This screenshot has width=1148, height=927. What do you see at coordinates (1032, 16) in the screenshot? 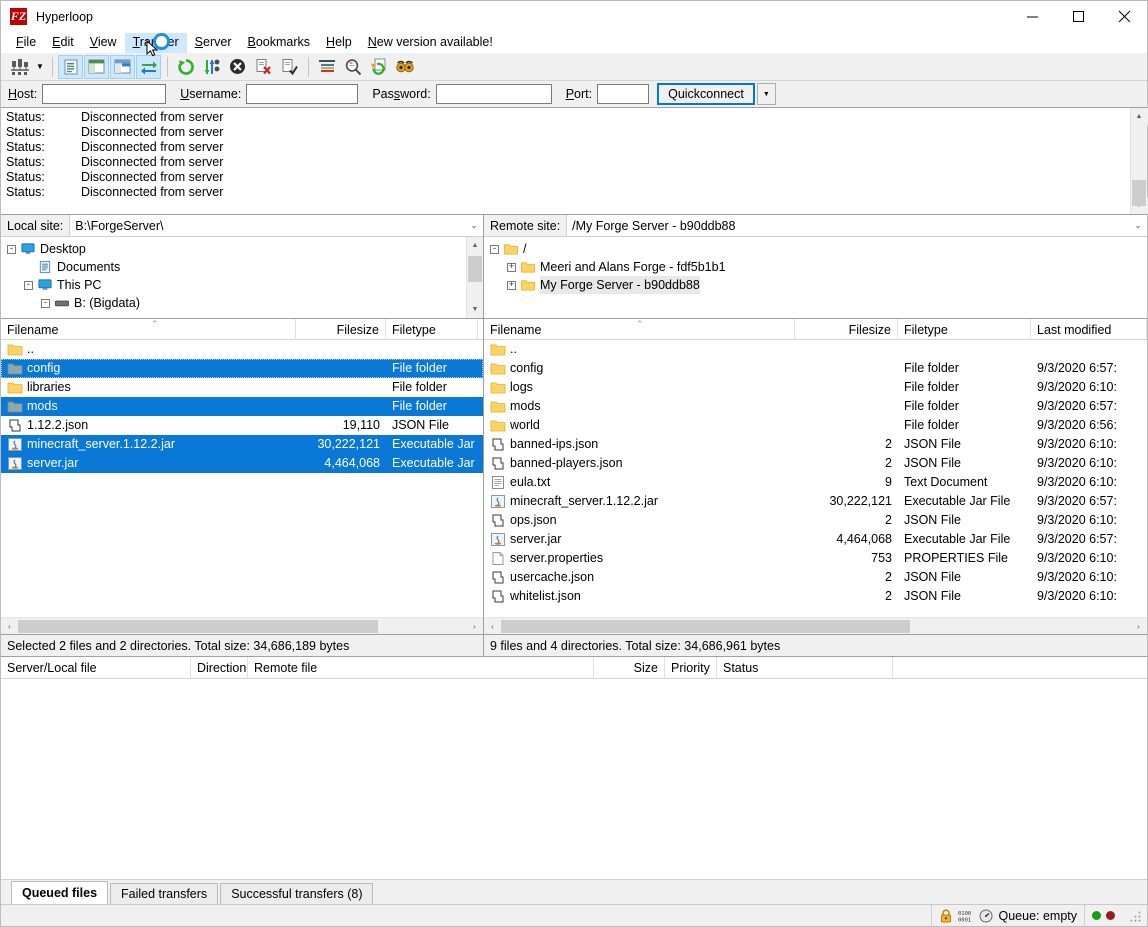
I see `minimize-icon` at bounding box center [1032, 16].